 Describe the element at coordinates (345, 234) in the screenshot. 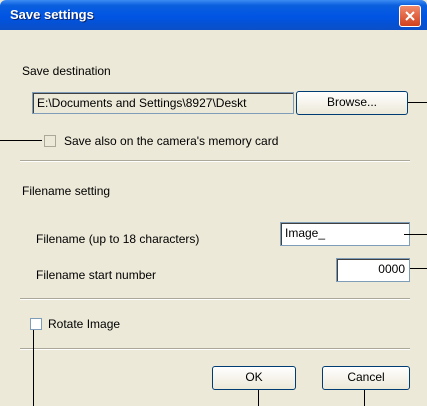

I see `filename-input: Image_` at that location.